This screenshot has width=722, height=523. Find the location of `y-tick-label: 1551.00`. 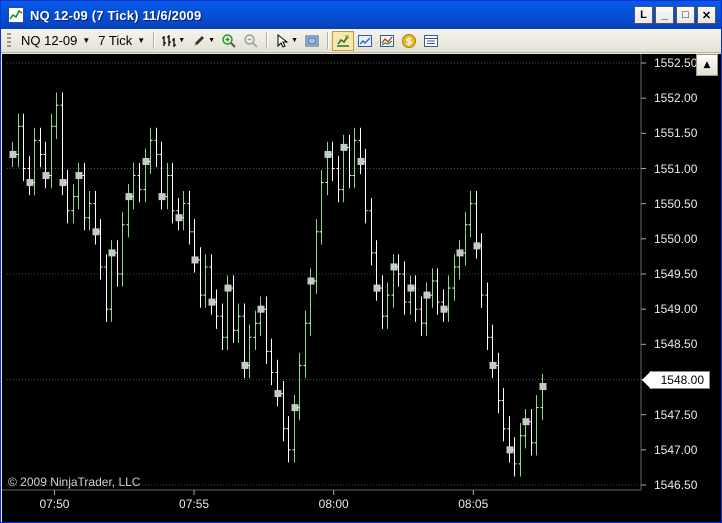

y-tick-label: 1551.00 is located at coordinates (676, 168).